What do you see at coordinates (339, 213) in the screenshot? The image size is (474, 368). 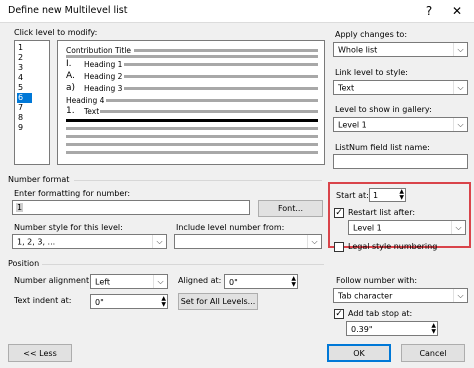 I see `restart-checkbox: ✓` at bounding box center [339, 213].